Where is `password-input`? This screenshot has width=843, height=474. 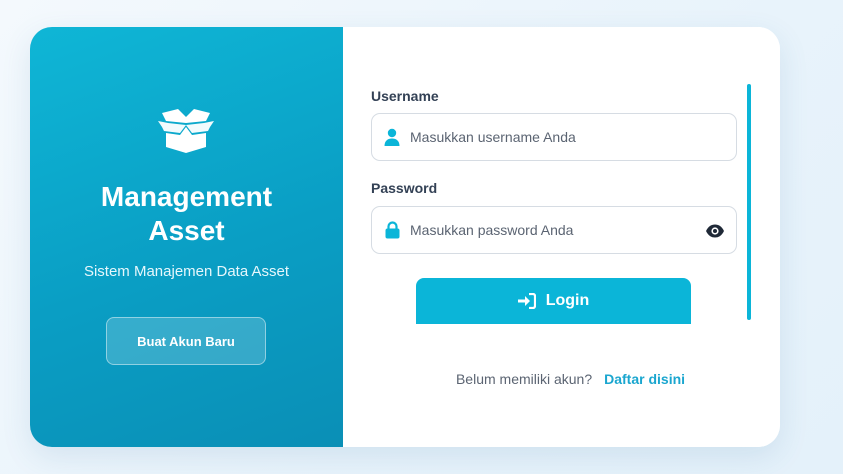
password-input is located at coordinates (555, 230).